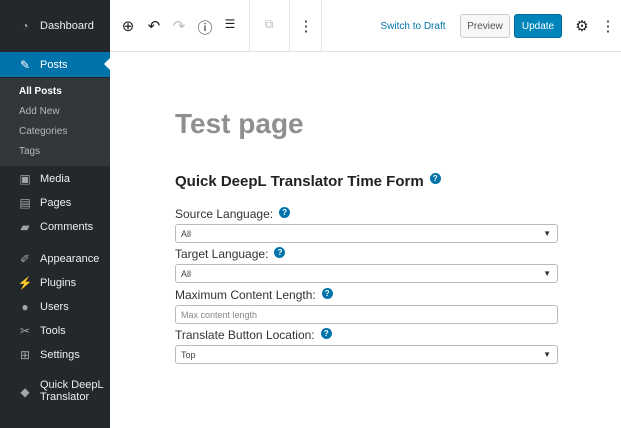  Describe the element at coordinates (538, 26) in the screenshot. I see `update-button: Update` at that location.